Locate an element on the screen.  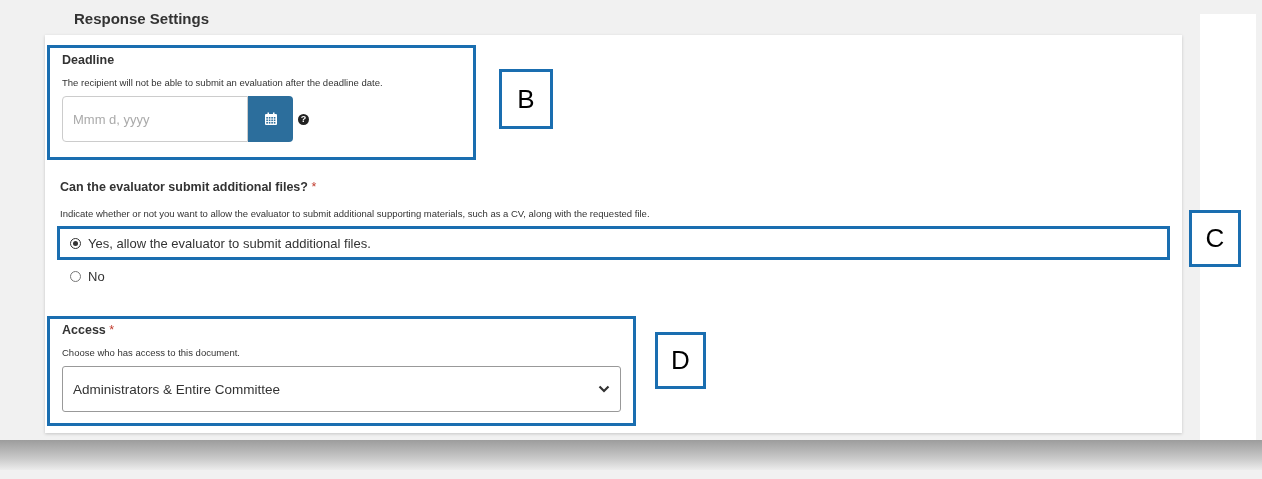
radio-option: No is located at coordinates (87, 276).